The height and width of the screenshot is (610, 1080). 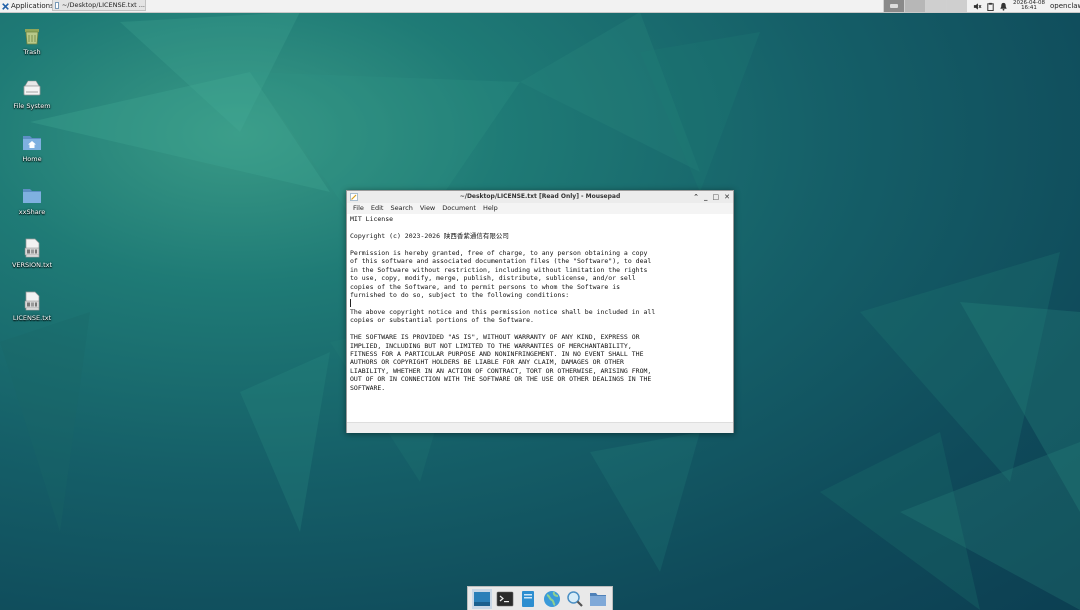 What do you see at coordinates (540, 598) in the screenshot?
I see `bottom-dock` at bounding box center [540, 598].